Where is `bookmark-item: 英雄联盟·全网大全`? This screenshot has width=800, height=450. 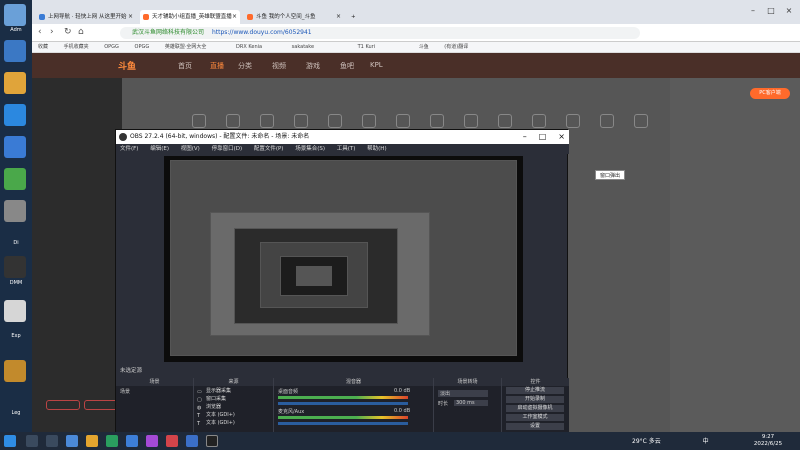 bookmark-item: 英雄联盟·全网大全 is located at coordinates (186, 47).